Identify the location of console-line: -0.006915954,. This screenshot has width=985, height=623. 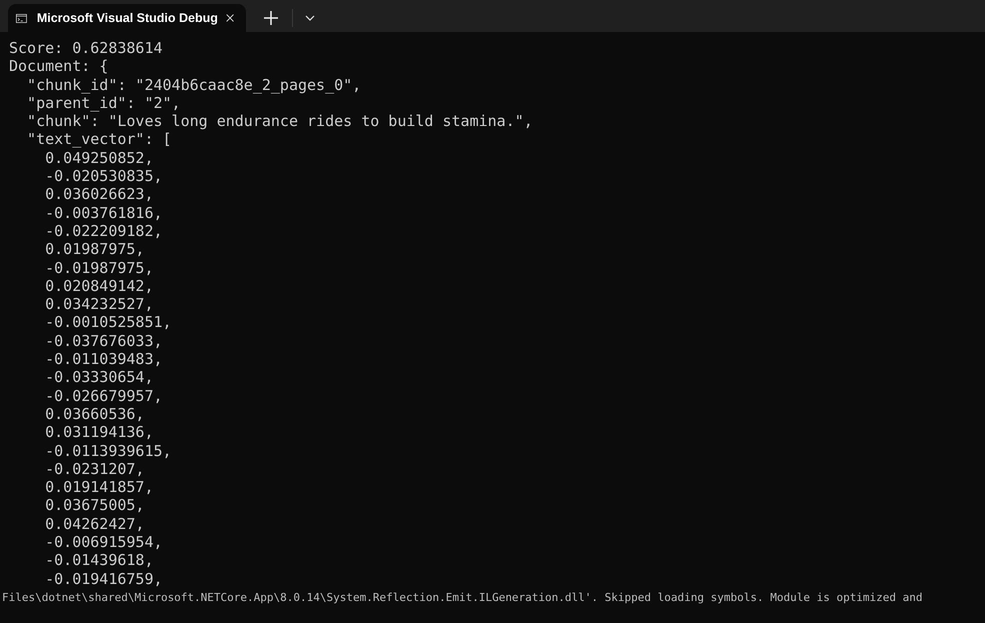
(104, 542).